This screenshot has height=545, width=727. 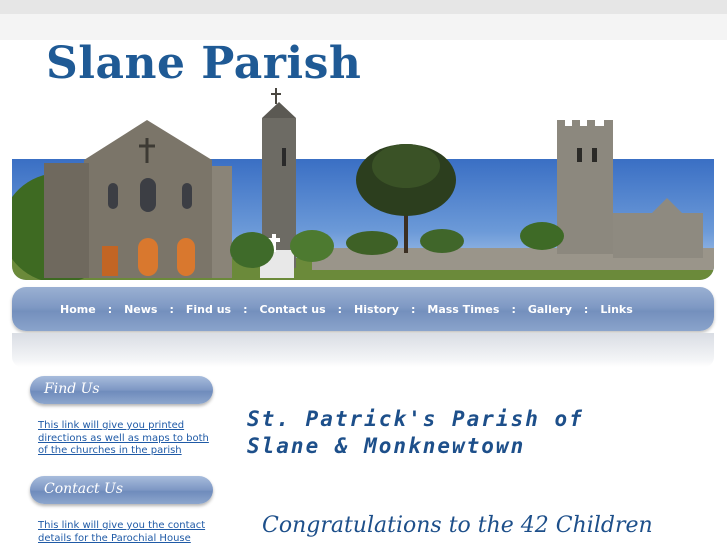 I want to click on nav-links: Links, so click(x=616, y=309).